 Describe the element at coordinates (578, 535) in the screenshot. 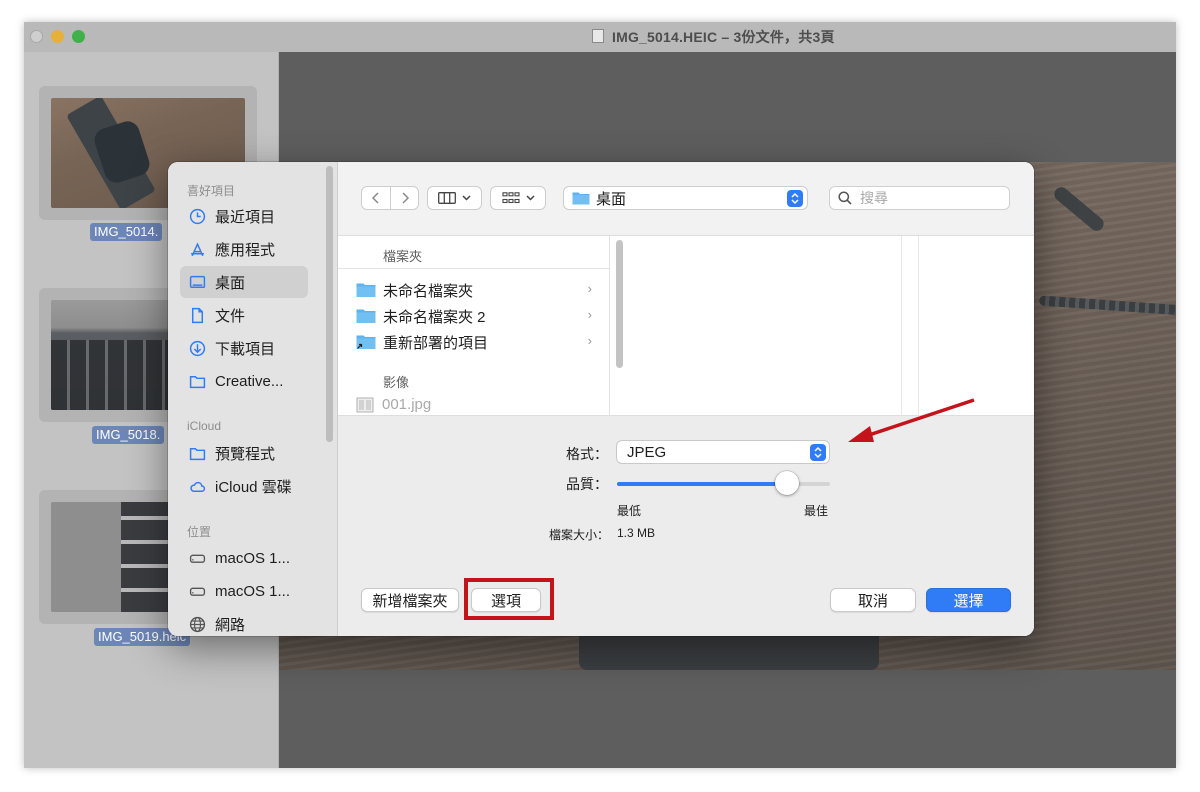

I see `filesize-label: 檔案大小：` at that location.